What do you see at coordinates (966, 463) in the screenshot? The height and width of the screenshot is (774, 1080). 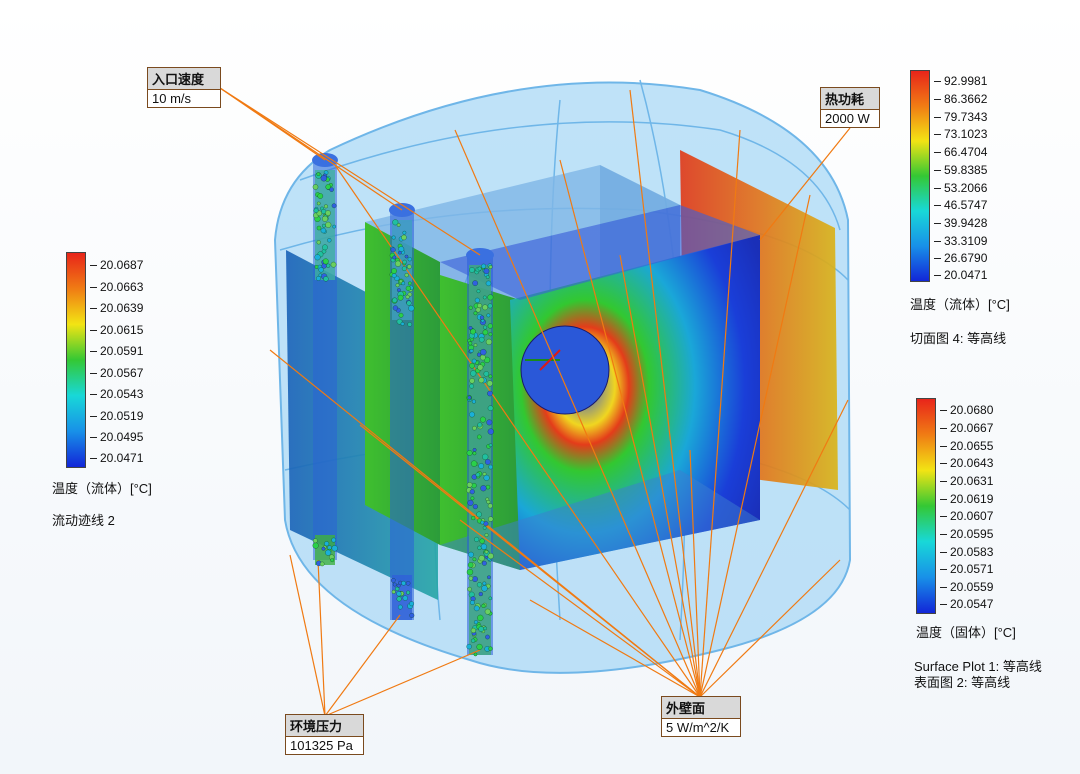 I see `legend-right-bottom-tick: 20.0643` at bounding box center [966, 463].